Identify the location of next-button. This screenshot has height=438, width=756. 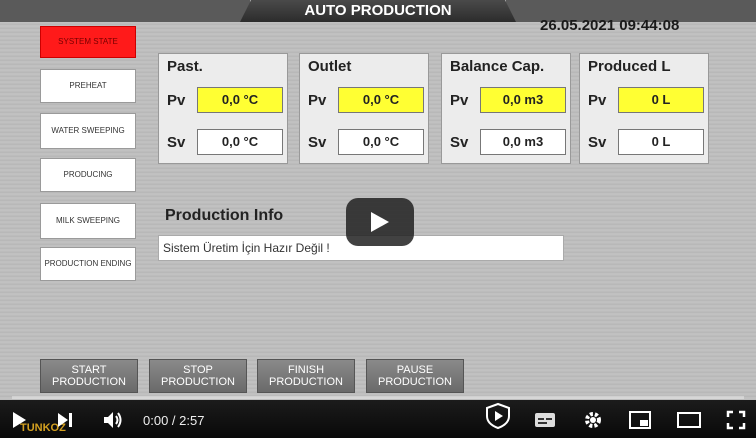
(65, 420).